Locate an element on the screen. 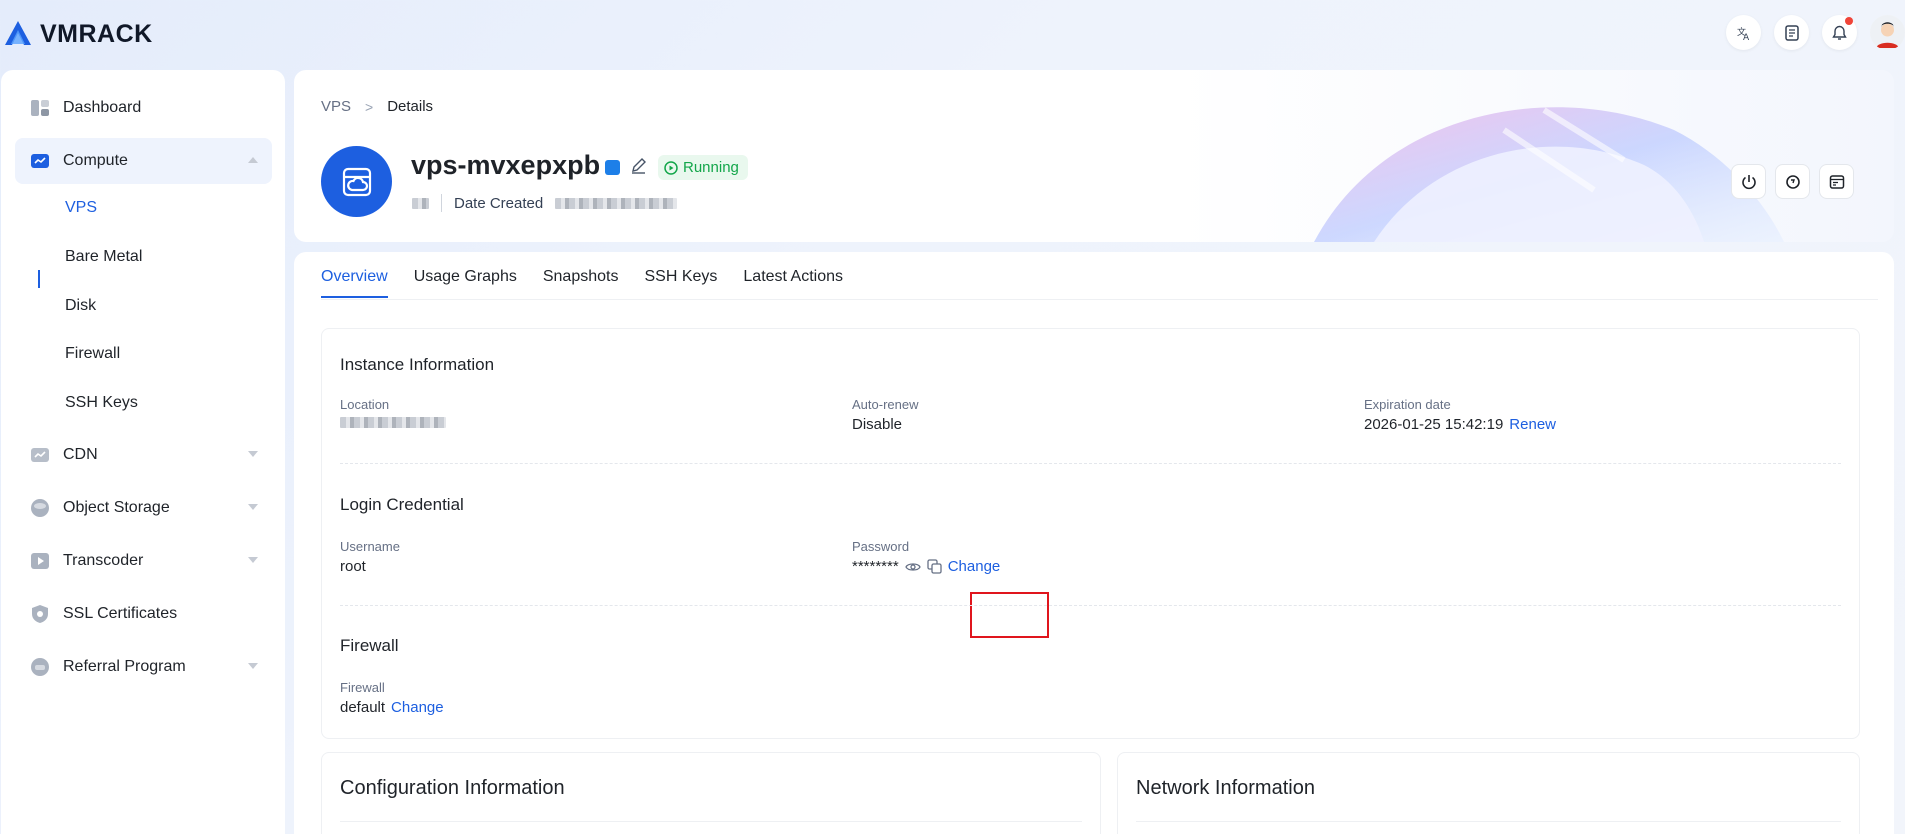 The height and width of the screenshot is (834, 1905). location-label: Location is located at coordinates (365, 404).